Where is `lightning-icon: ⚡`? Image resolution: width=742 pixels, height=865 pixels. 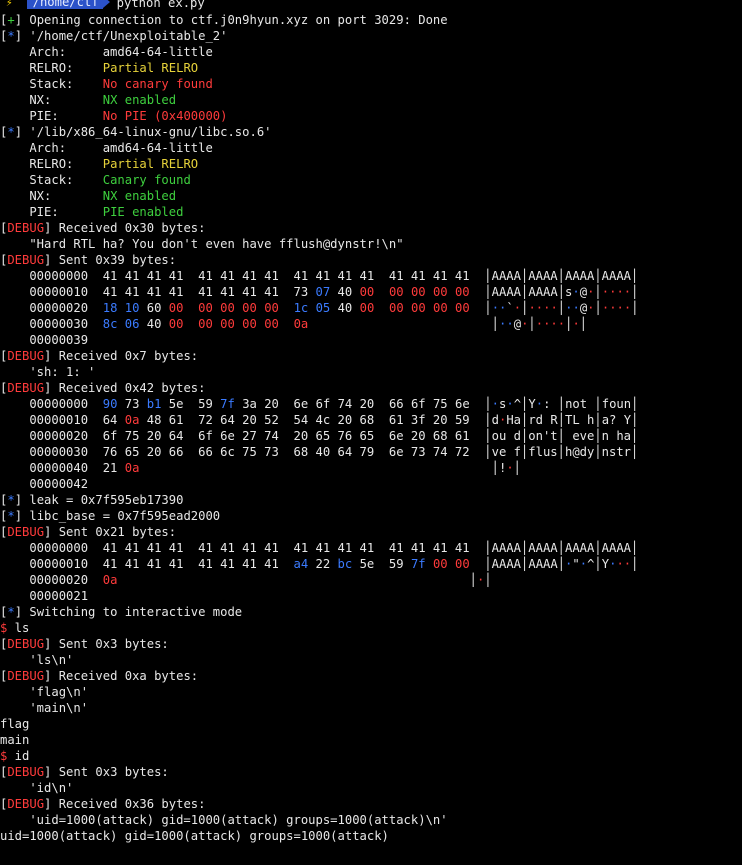
lightning-icon: ⚡ is located at coordinates (9, 4).